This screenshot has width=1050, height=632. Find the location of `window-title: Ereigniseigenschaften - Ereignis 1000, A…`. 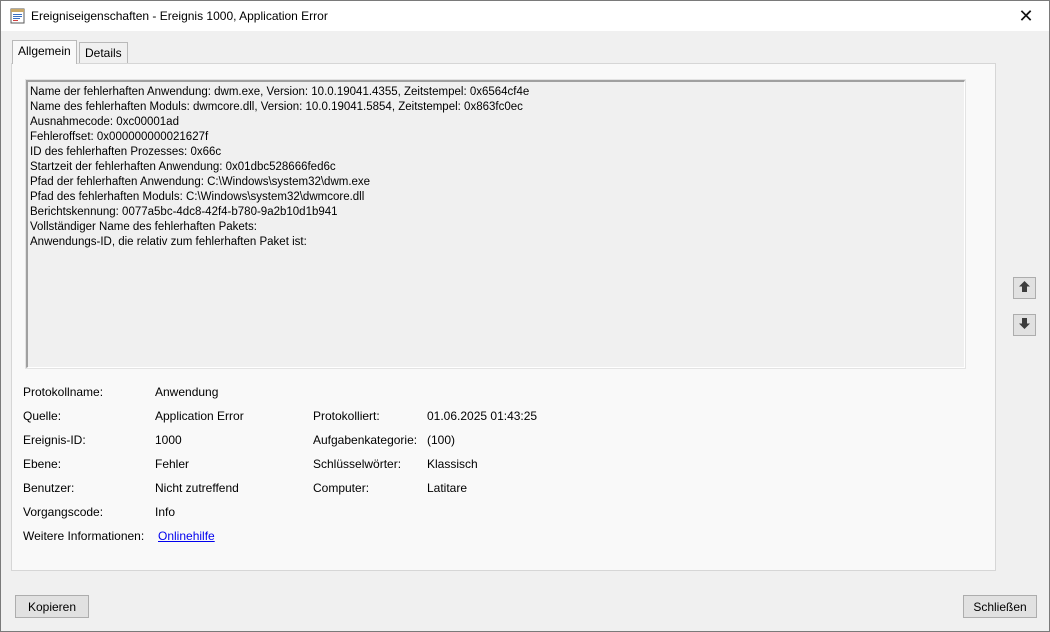

window-title: Ereigniseigenschaften - Ereignis 1000, A… is located at coordinates (179, 16).